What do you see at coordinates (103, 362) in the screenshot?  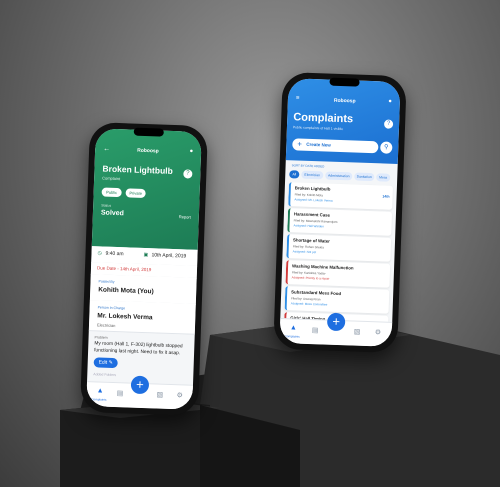 I see `edit-label: Edit` at bounding box center [103, 362].